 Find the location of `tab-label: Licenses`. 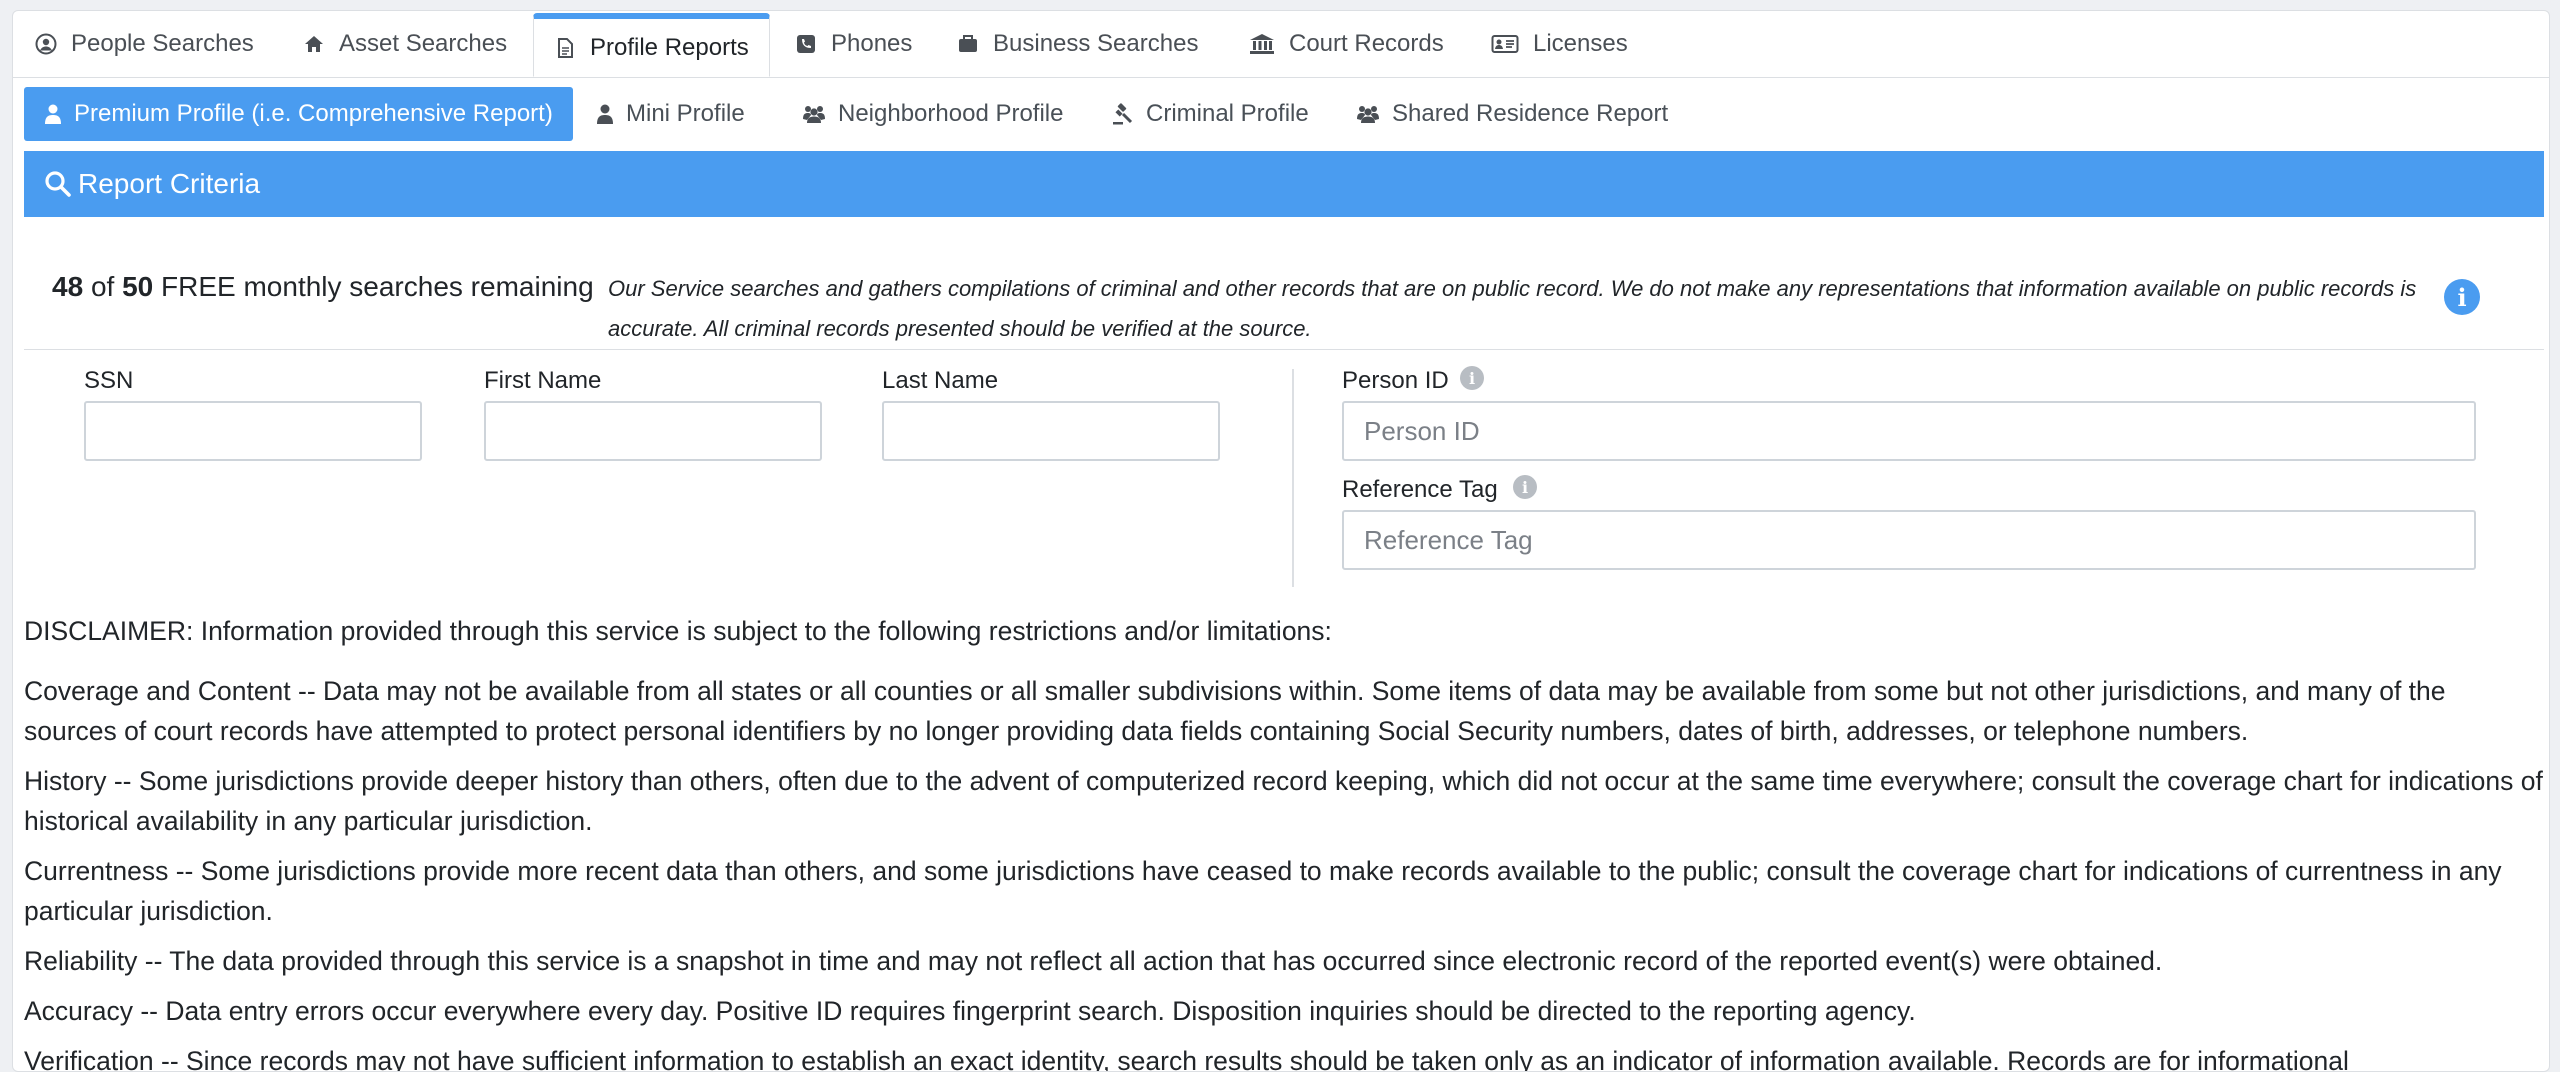

tab-label: Licenses is located at coordinates (1580, 43).